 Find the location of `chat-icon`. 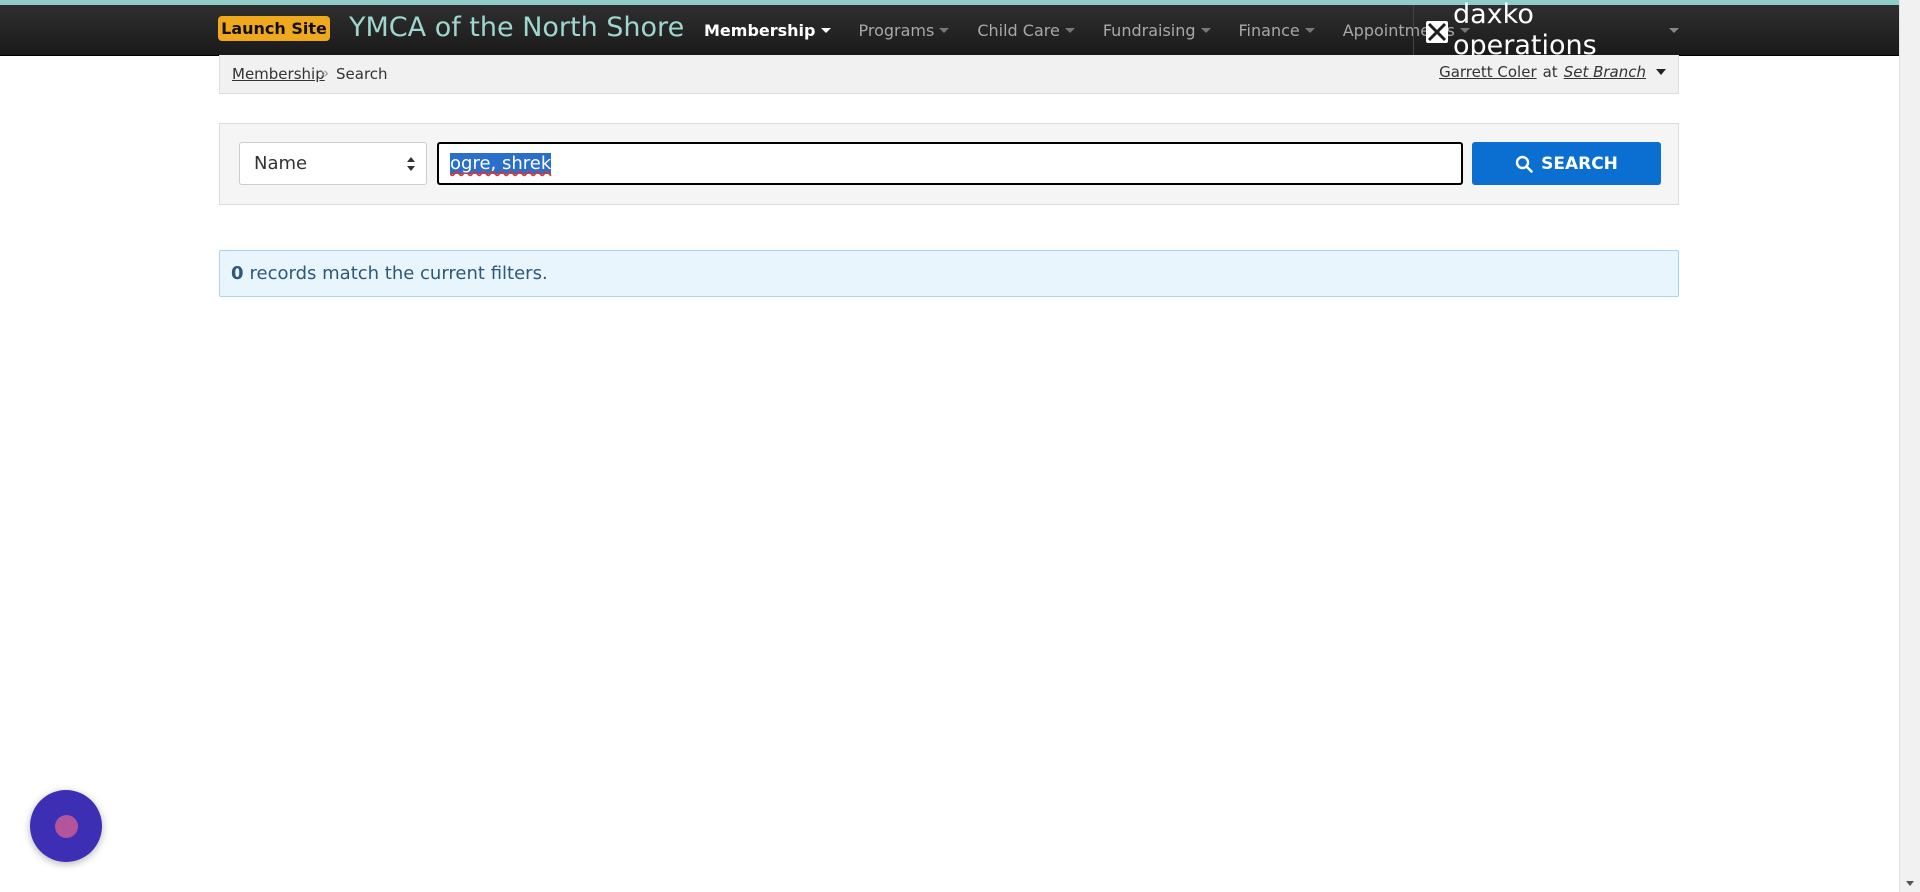

chat-icon is located at coordinates (66, 826).